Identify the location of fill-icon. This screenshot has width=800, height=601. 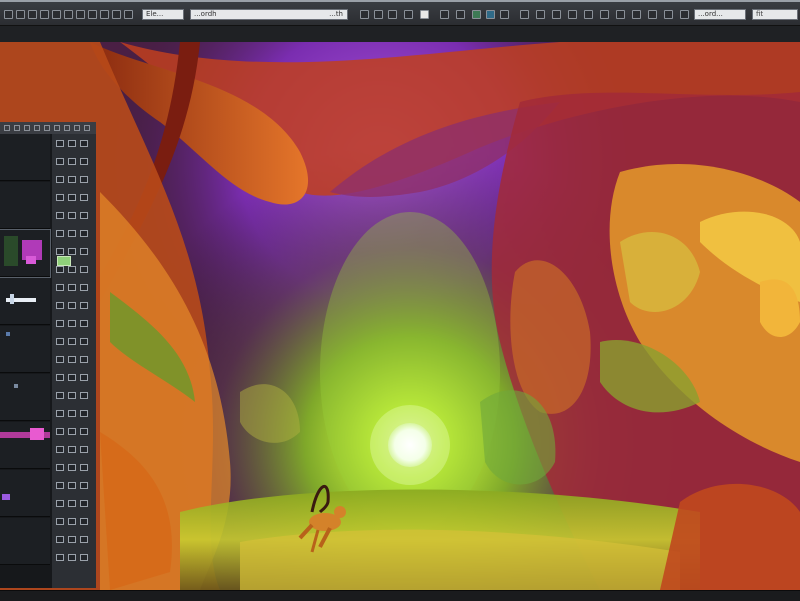
(572, 14).